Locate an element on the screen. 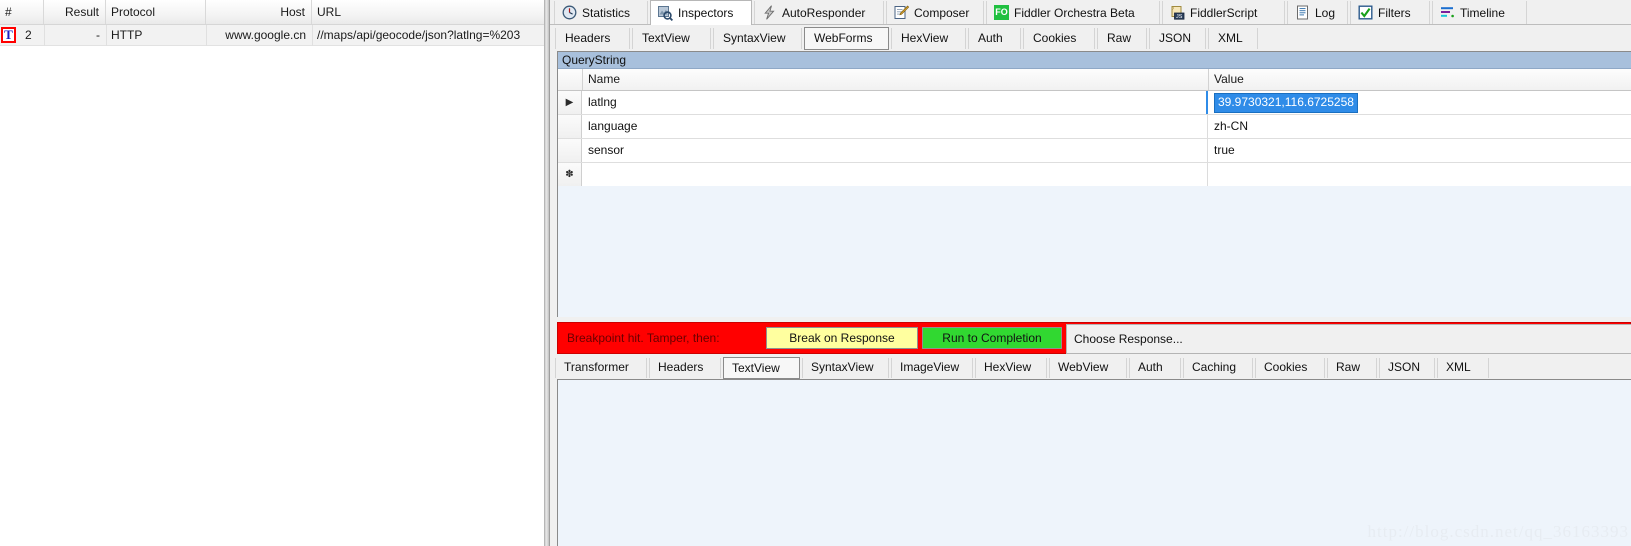 Image resolution: width=1631 pixels, height=546 pixels. tab-filters: Filters is located at coordinates (1390, 12).